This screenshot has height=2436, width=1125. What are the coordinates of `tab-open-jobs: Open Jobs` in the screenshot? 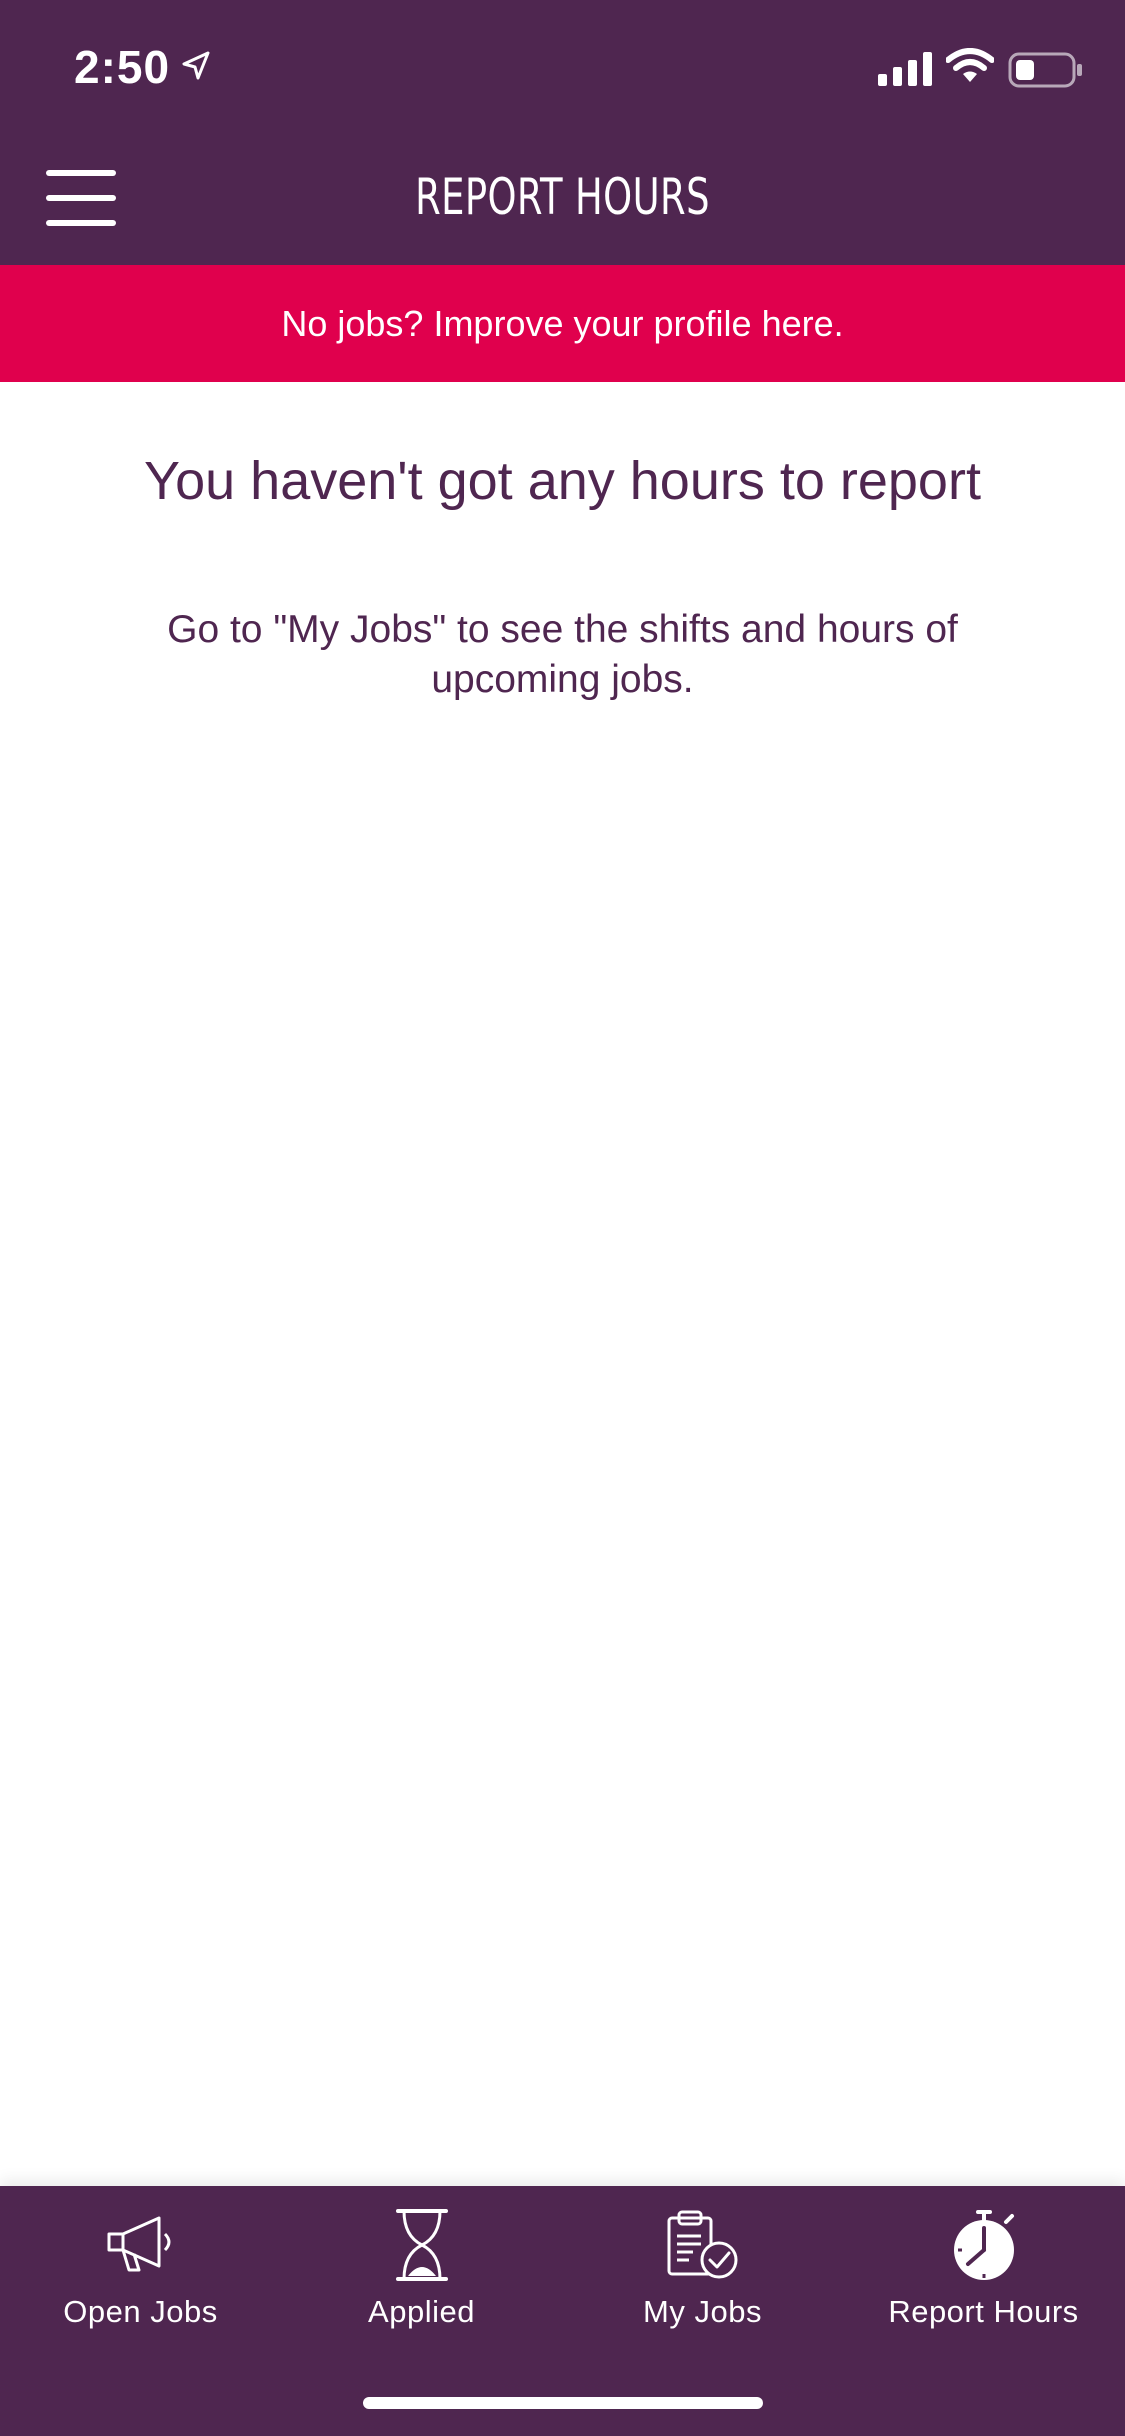 It's located at (140, 2266).